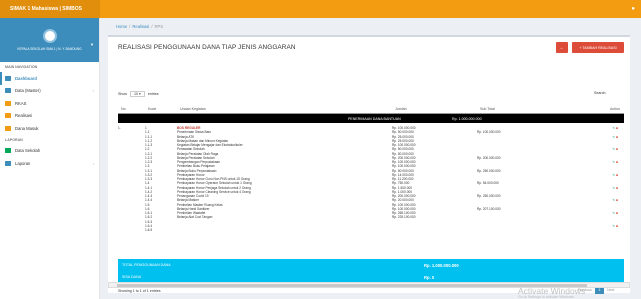 This screenshot has height=299, width=641. What do you see at coordinates (49, 103) in the screenshot?
I see `sidebar-item-rkas: RKAS` at bounding box center [49, 103].